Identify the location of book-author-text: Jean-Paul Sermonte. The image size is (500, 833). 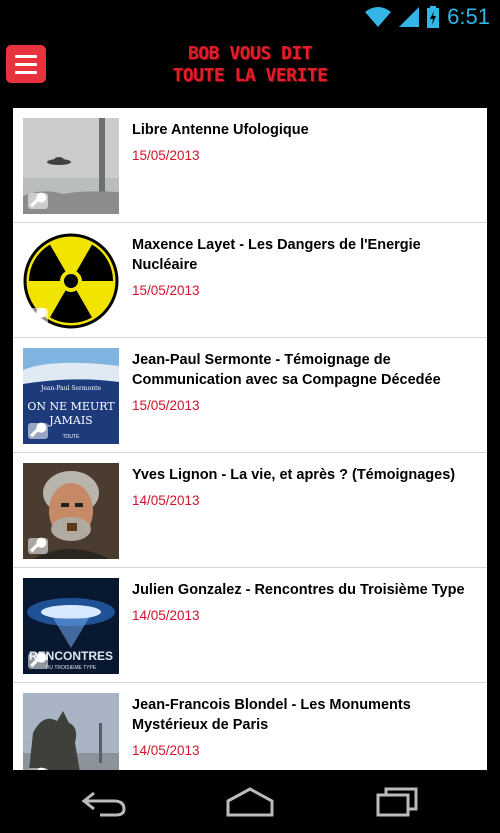
(71, 388).